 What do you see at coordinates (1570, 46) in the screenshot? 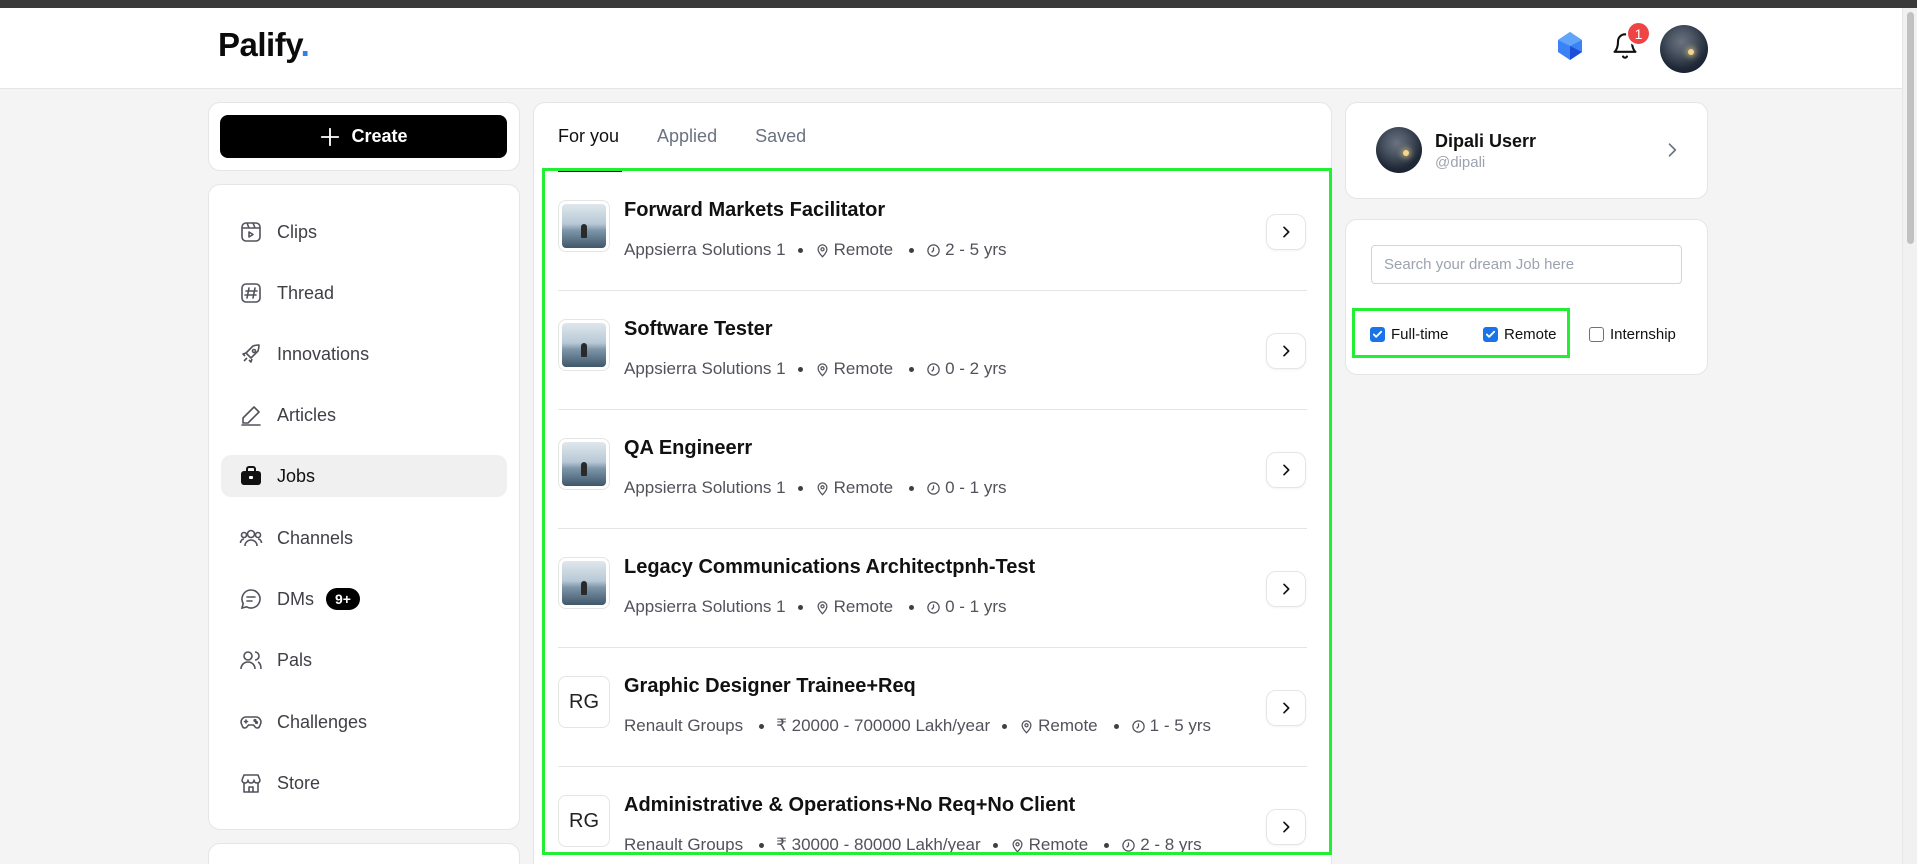
I see `diamond-icon` at bounding box center [1570, 46].